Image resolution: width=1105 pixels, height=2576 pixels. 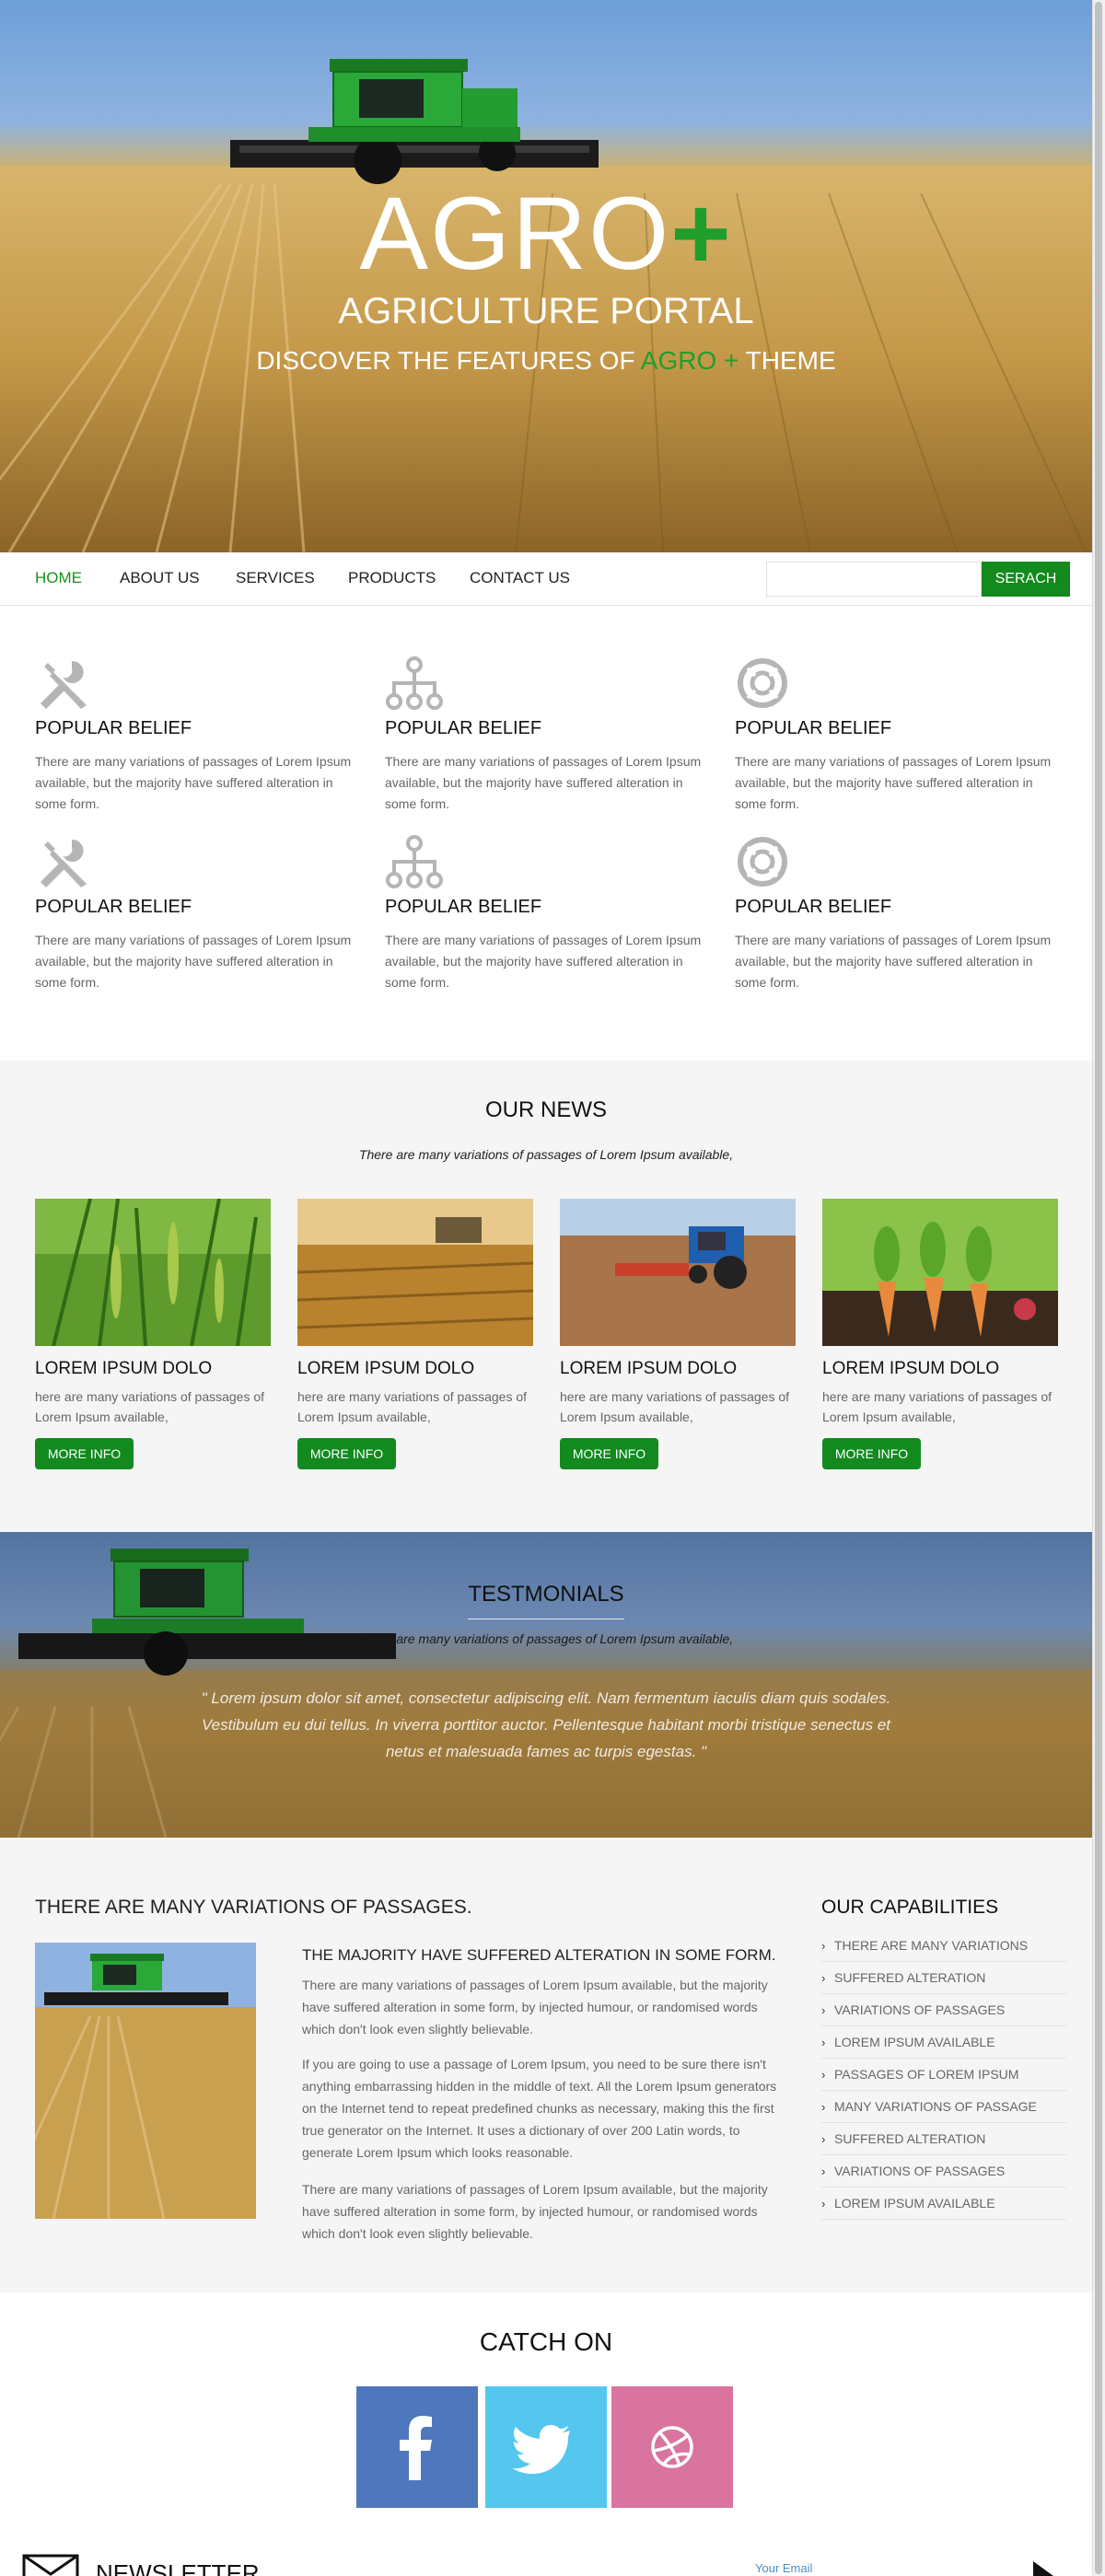 What do you see at coordinates (546, 311) in the screenshot?
I see `hero-subtitle: AGRICULTURE PORTAL` at bounding box center [546, 311].